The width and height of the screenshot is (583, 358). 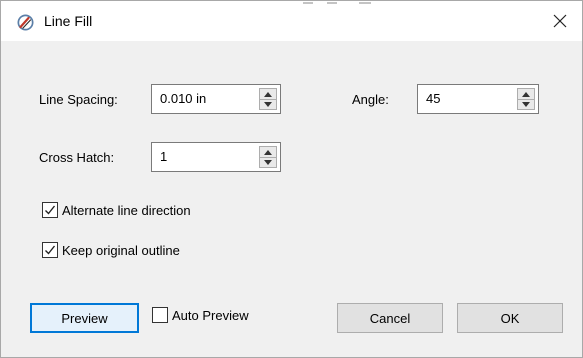 I want to click on angle-spinner: 45, so click(x=478, y=99).